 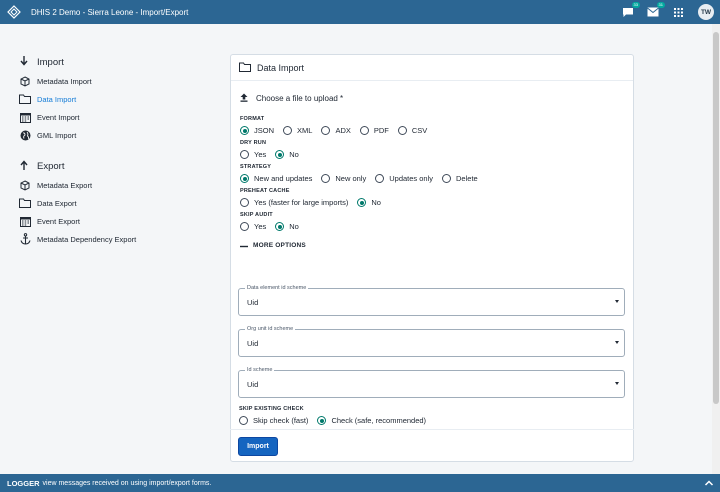 I want to click on skip-existing-check-label: SKIP EXISTING CHECK, so click(x=271, y=409).